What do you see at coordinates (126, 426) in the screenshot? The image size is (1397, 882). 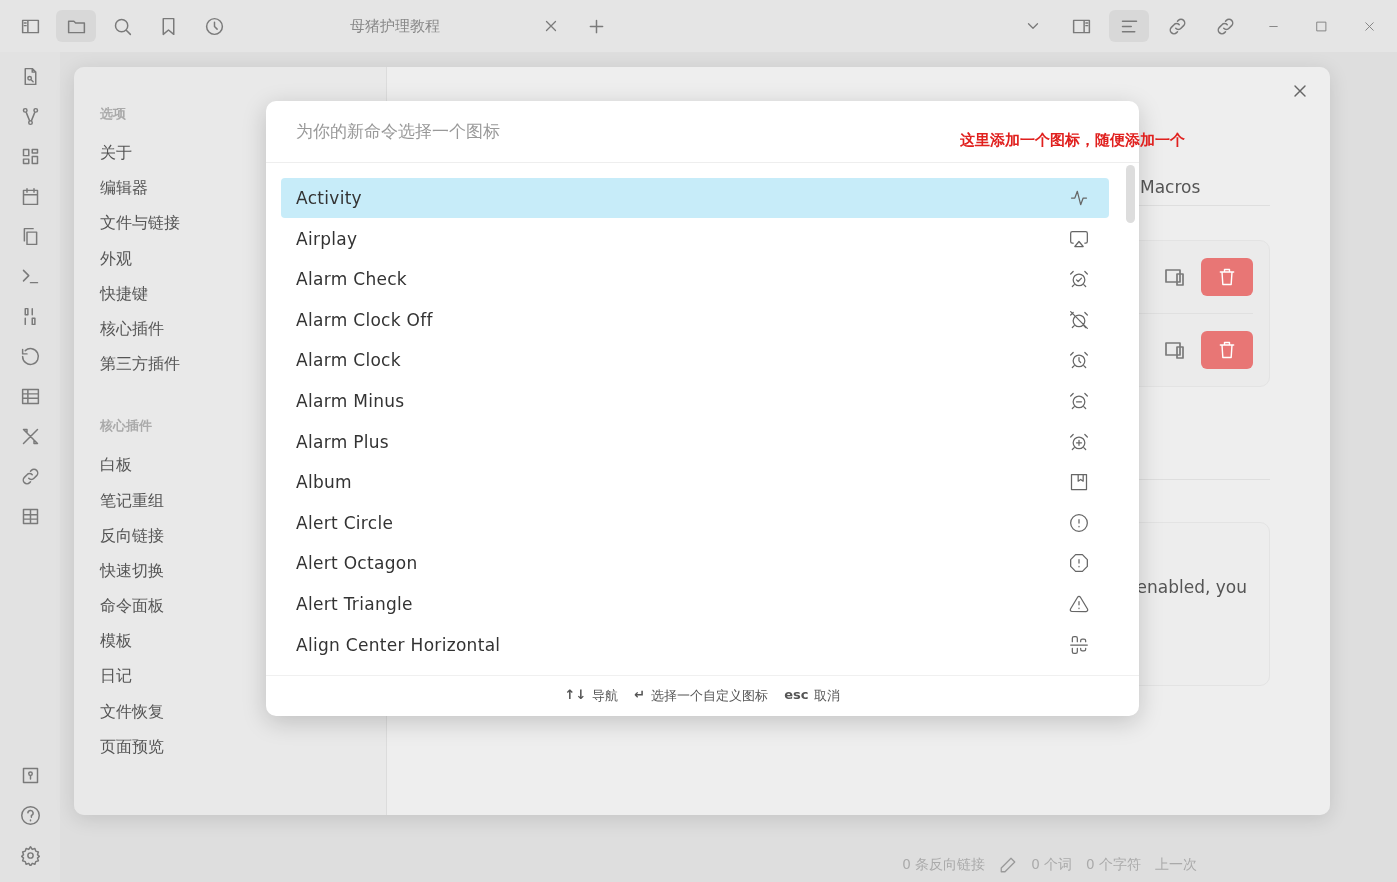 I see `section-heading: 核心插件` at bounding box center [126, 426].